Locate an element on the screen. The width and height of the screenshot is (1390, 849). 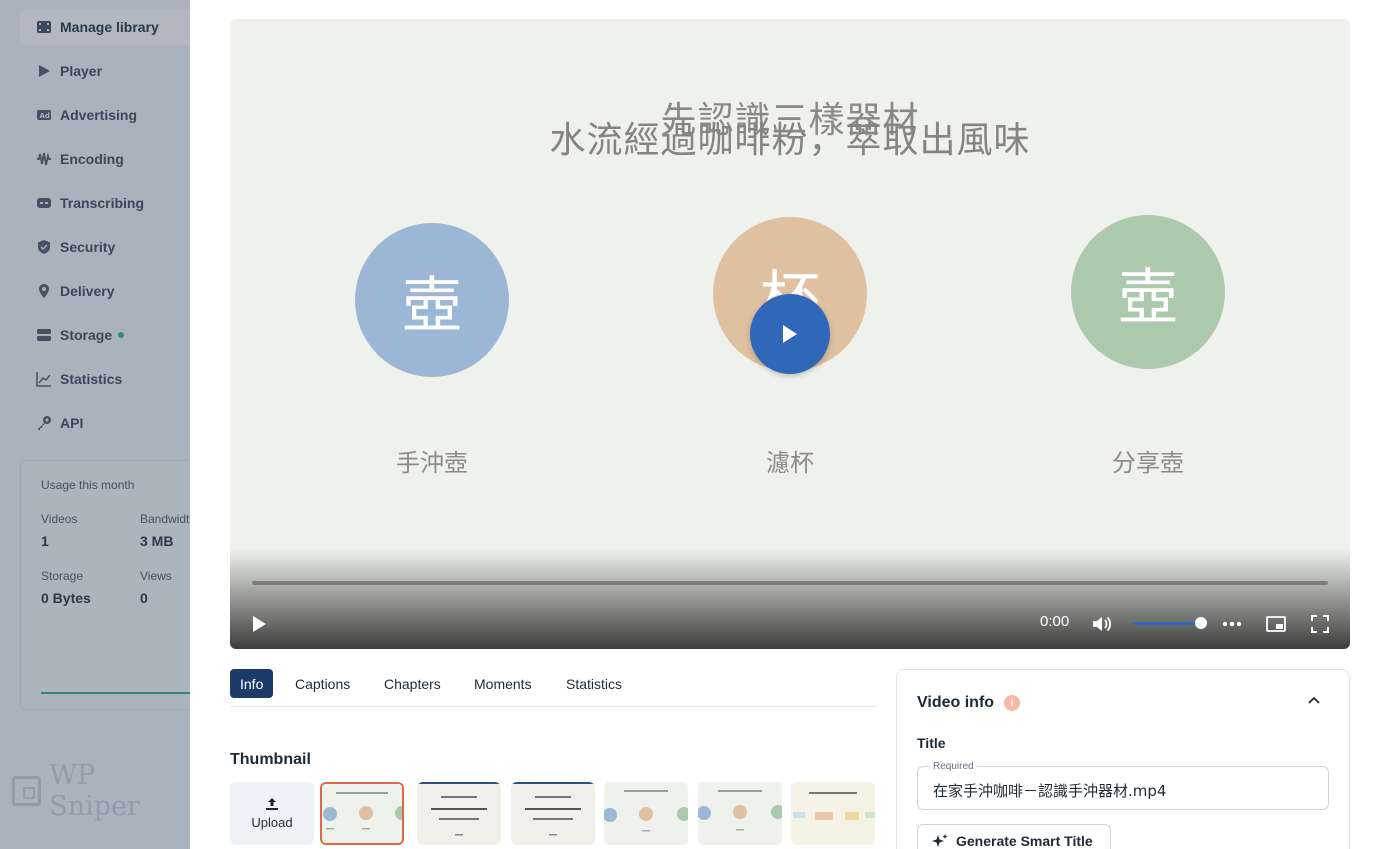
volume-slider-handle is located at coordinates (1201, 623).